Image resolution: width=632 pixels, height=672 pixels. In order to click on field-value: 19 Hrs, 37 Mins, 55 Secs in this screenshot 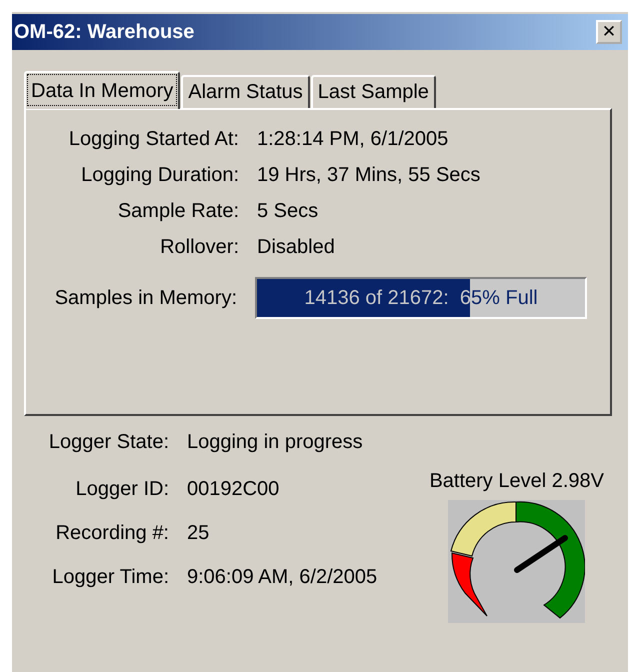, I will do `click(368, 175)`.